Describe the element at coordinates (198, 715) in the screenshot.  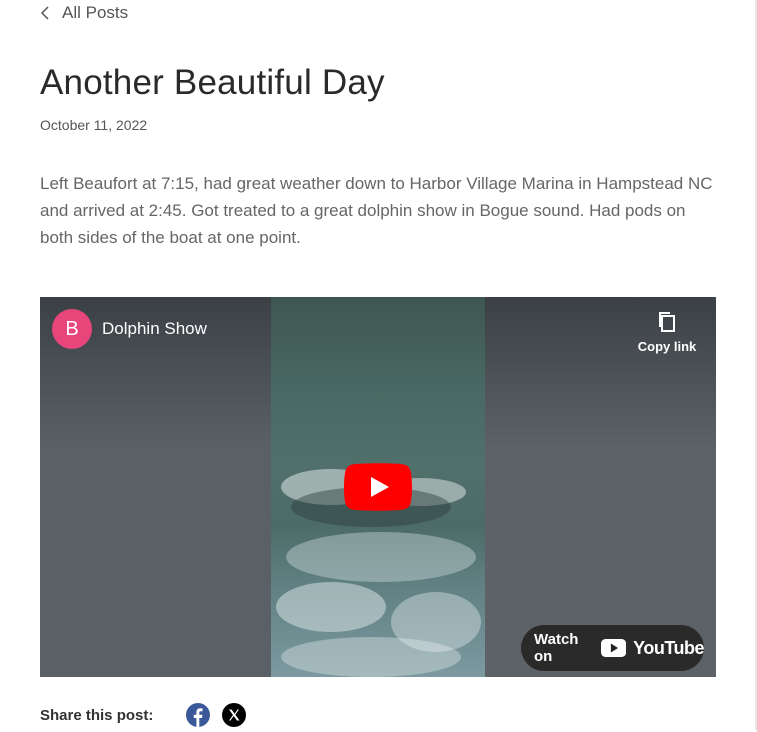
I see `facebook-icon` at that location.